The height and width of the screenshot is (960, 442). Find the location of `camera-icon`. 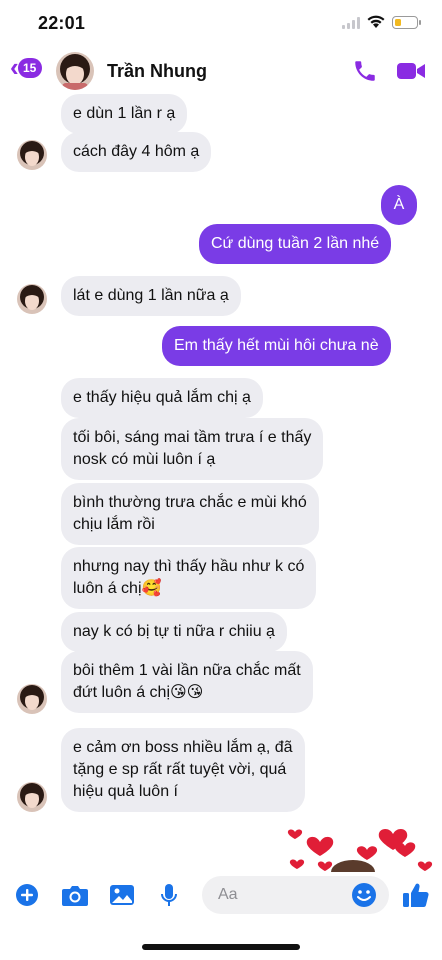

camera-icon is located at coordinates (75, 895).